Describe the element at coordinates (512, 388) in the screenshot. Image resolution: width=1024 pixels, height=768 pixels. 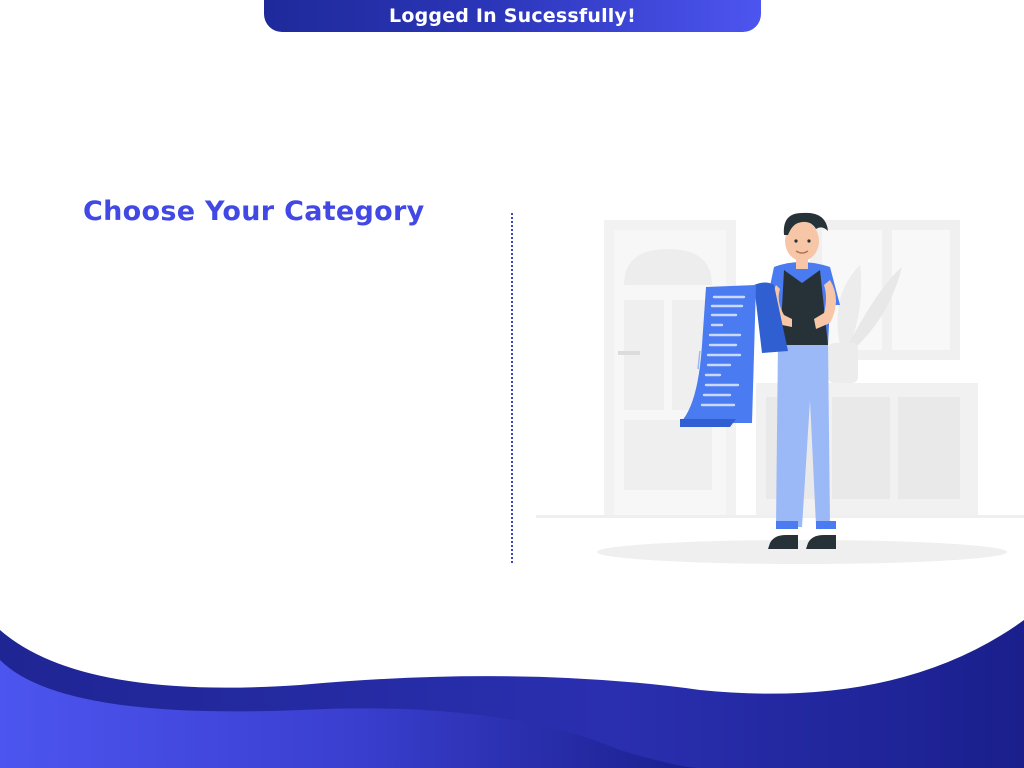
I see `vertical-divider` at that location.